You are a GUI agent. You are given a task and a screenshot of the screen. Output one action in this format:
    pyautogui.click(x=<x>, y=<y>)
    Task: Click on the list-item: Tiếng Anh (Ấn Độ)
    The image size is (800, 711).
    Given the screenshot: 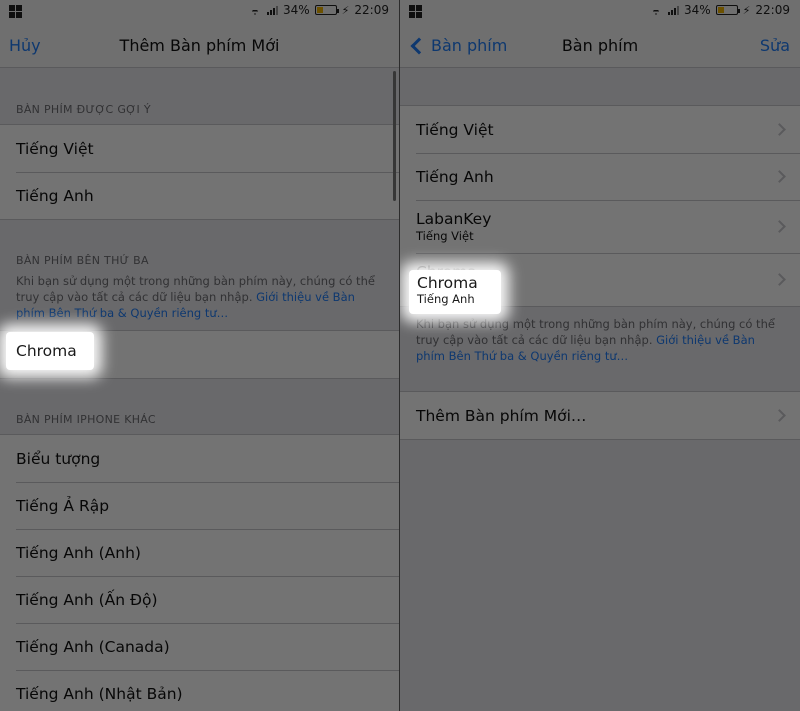 What is the action you would take?
    pyautogui.click(x=199, y=599)
    